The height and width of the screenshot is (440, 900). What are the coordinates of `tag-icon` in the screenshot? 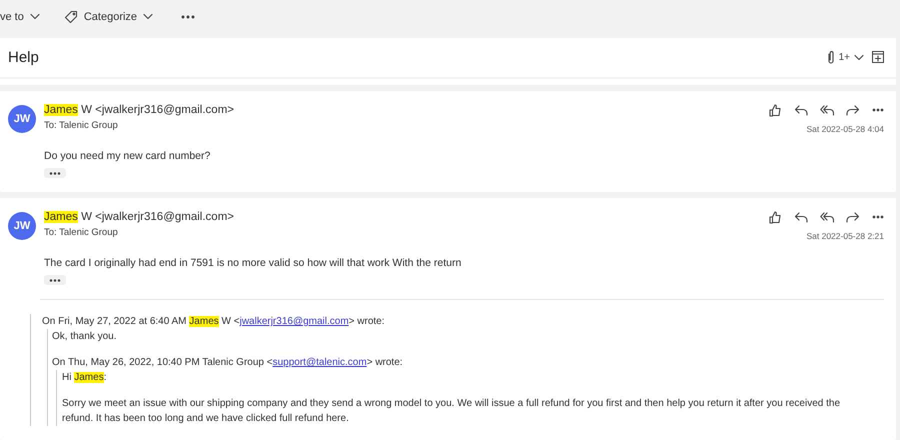 It's located at (71, 17).